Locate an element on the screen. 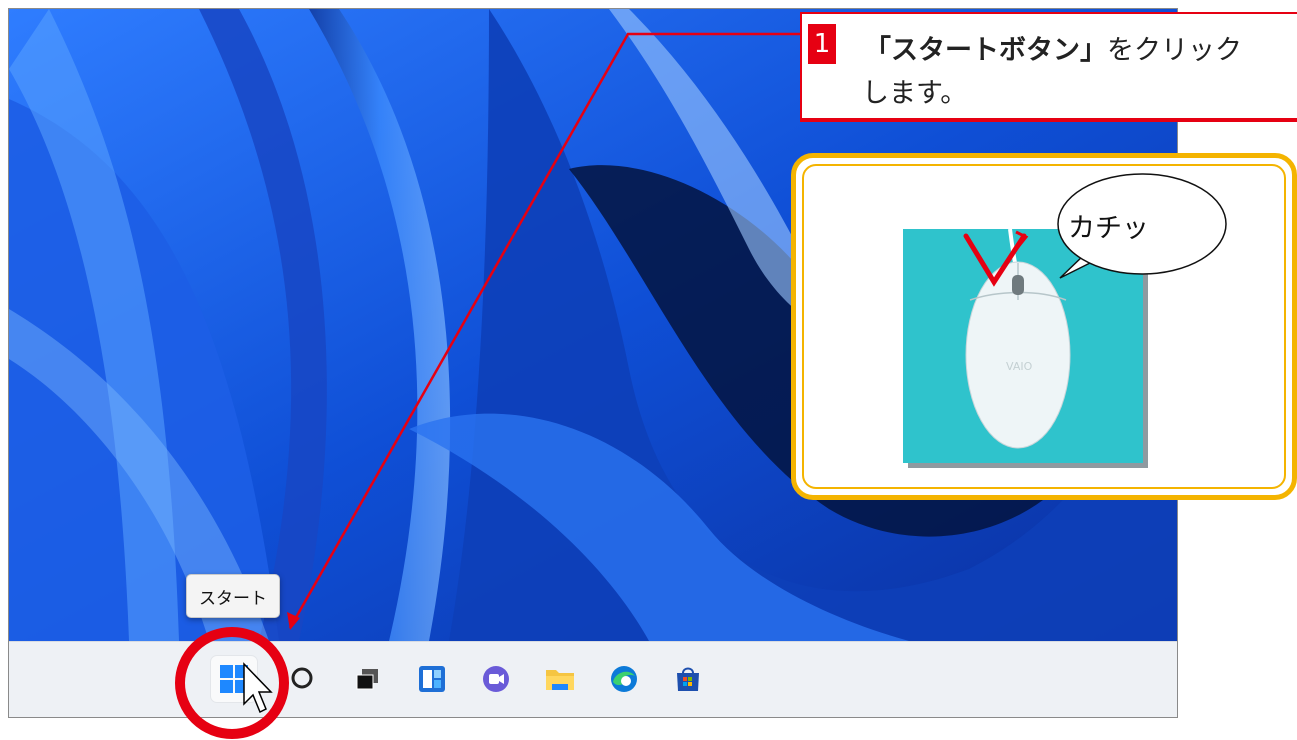 This screenshot has width=1297, height=740. chat-button is located at coordinates (496, 679).